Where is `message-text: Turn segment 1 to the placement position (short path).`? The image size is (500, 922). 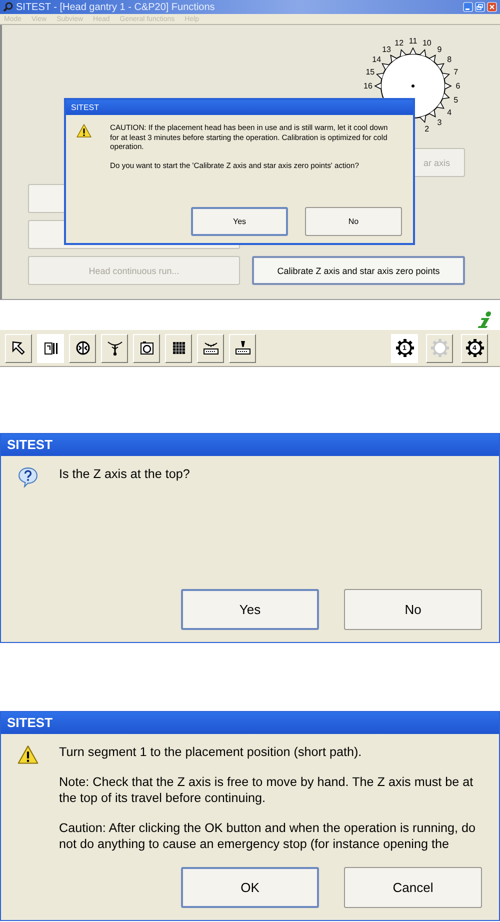
message-text: Turn segment 1 to the placement position (short path). is located at coordinates (211, 752).